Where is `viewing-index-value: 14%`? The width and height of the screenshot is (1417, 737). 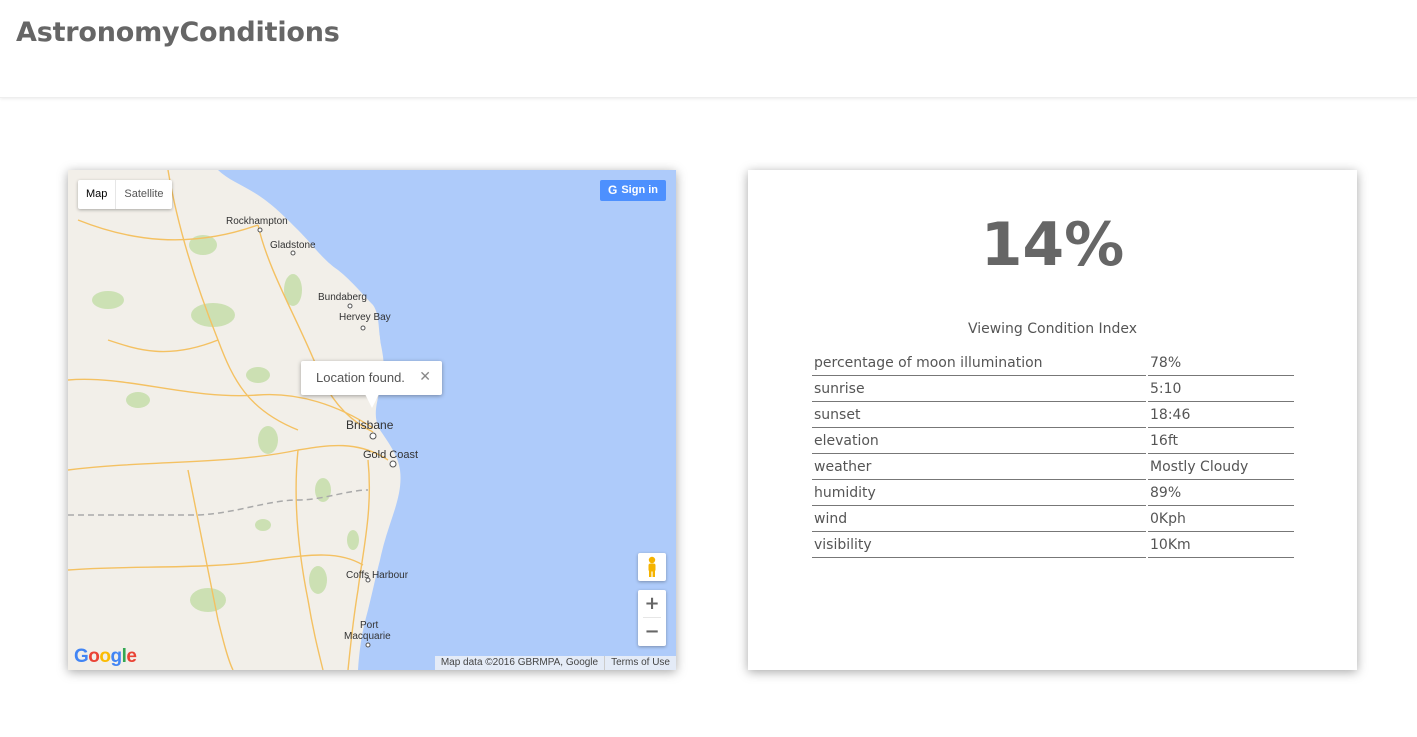
viewing-index-value: 14% is located at coordinates (1052, 245).